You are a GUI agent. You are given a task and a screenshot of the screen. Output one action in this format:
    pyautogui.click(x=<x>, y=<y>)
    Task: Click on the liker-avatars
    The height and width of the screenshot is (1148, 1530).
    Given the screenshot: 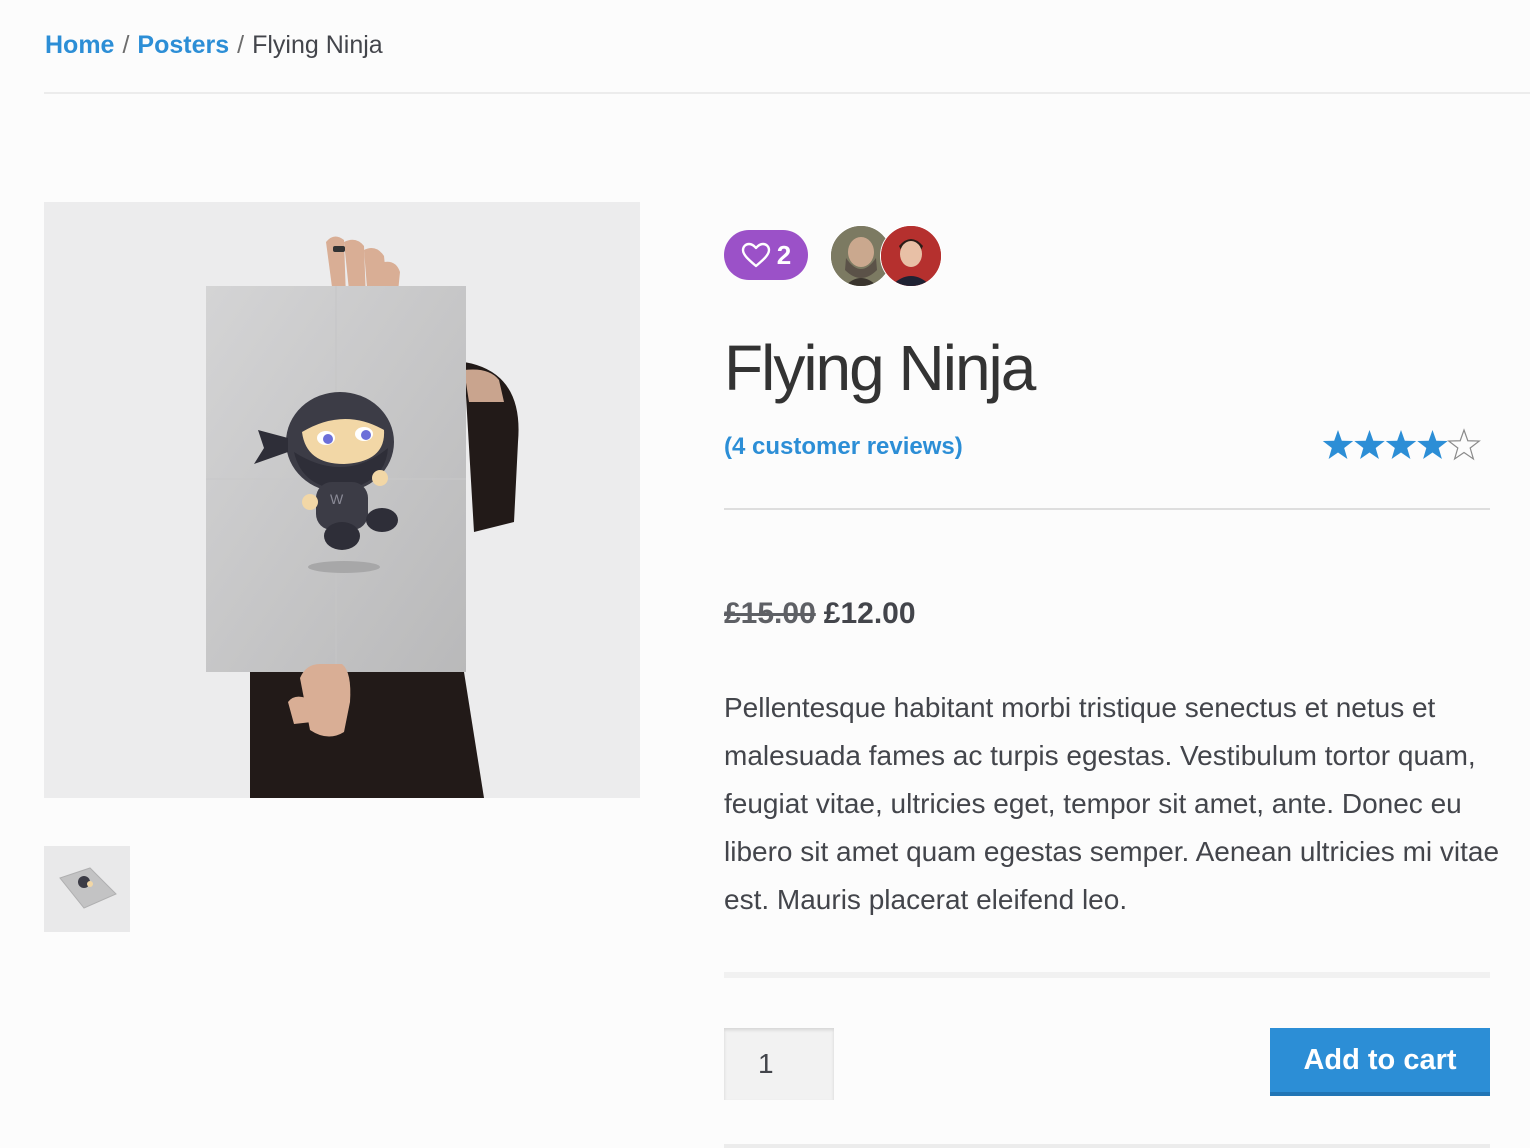 What is the action you would take?
    pyautogui.click(x=886, y=256)
    